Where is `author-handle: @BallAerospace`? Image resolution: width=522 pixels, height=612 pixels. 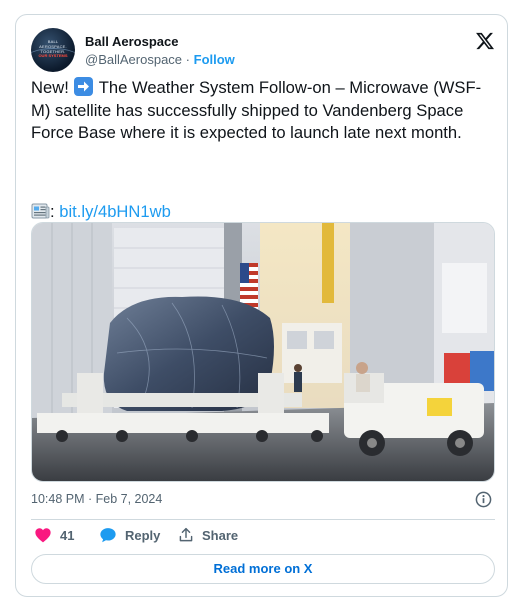 author-handle: @BallAerospace is located at coordinates (133, 59).